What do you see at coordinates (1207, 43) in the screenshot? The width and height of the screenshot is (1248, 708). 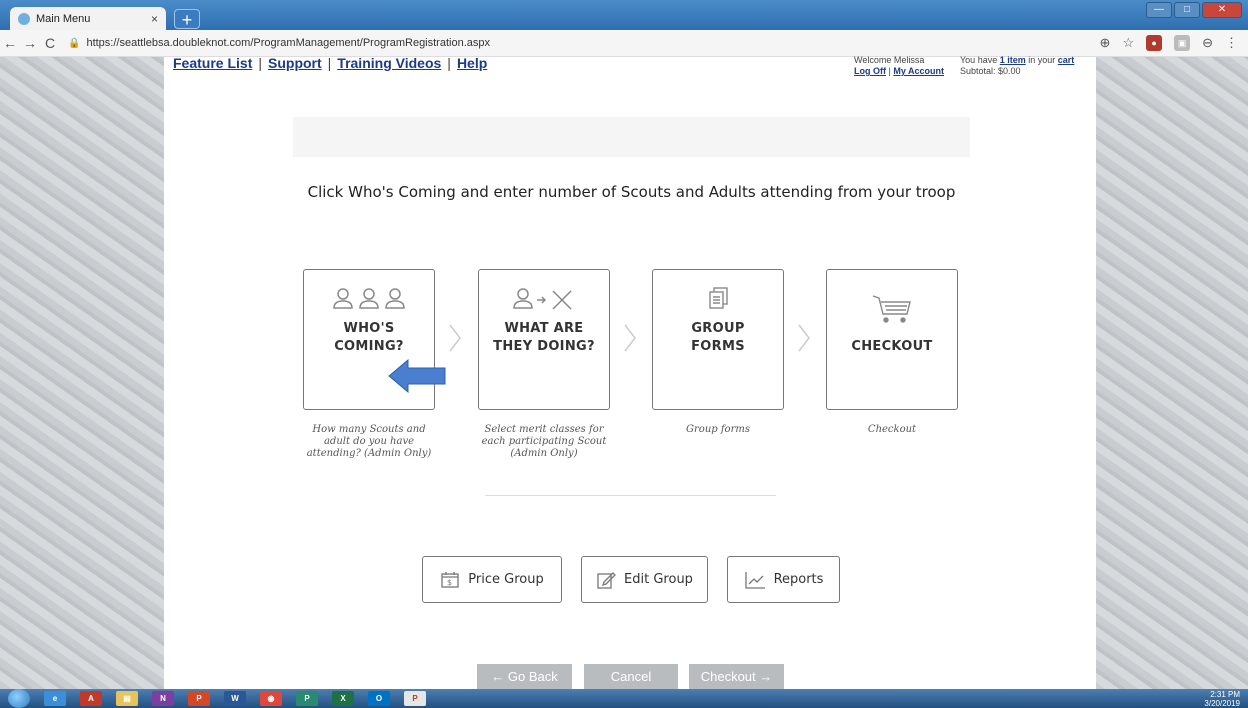 I see `profile-icon: ⊖` at bounding box center [1207, 43].